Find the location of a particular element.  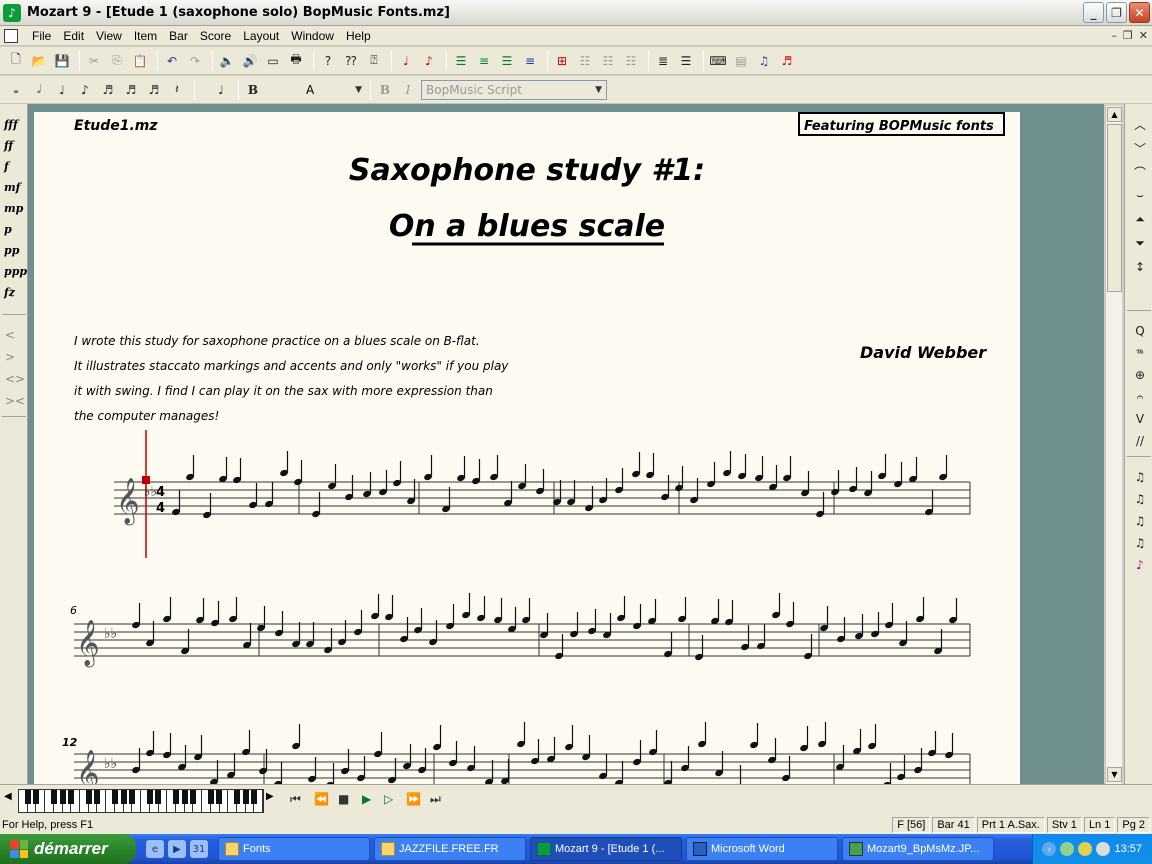

double-up-icon: ⏶ is located at coordinates (1140, 219).